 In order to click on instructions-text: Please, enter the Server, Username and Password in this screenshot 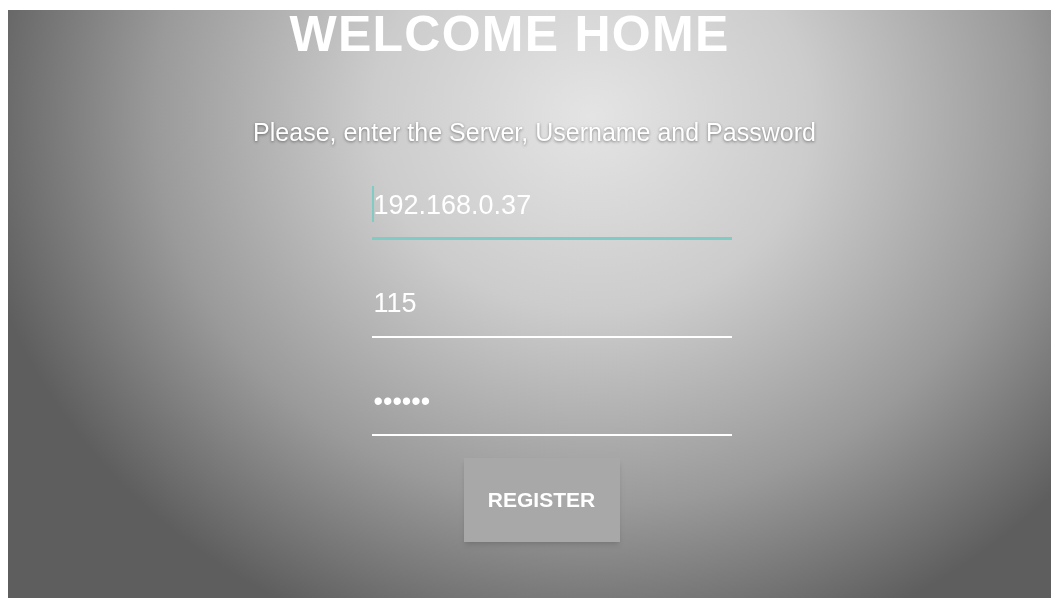, I will do `click(534, 132)`.